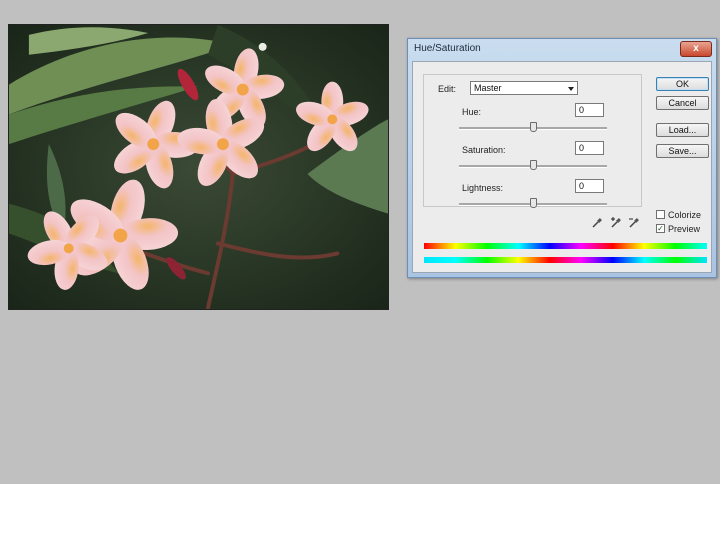 This screenshot has width=720, height=540. Describe the element at coordinates (589, 148) in the screenshot. I see `saturation-input: 0` at that location.